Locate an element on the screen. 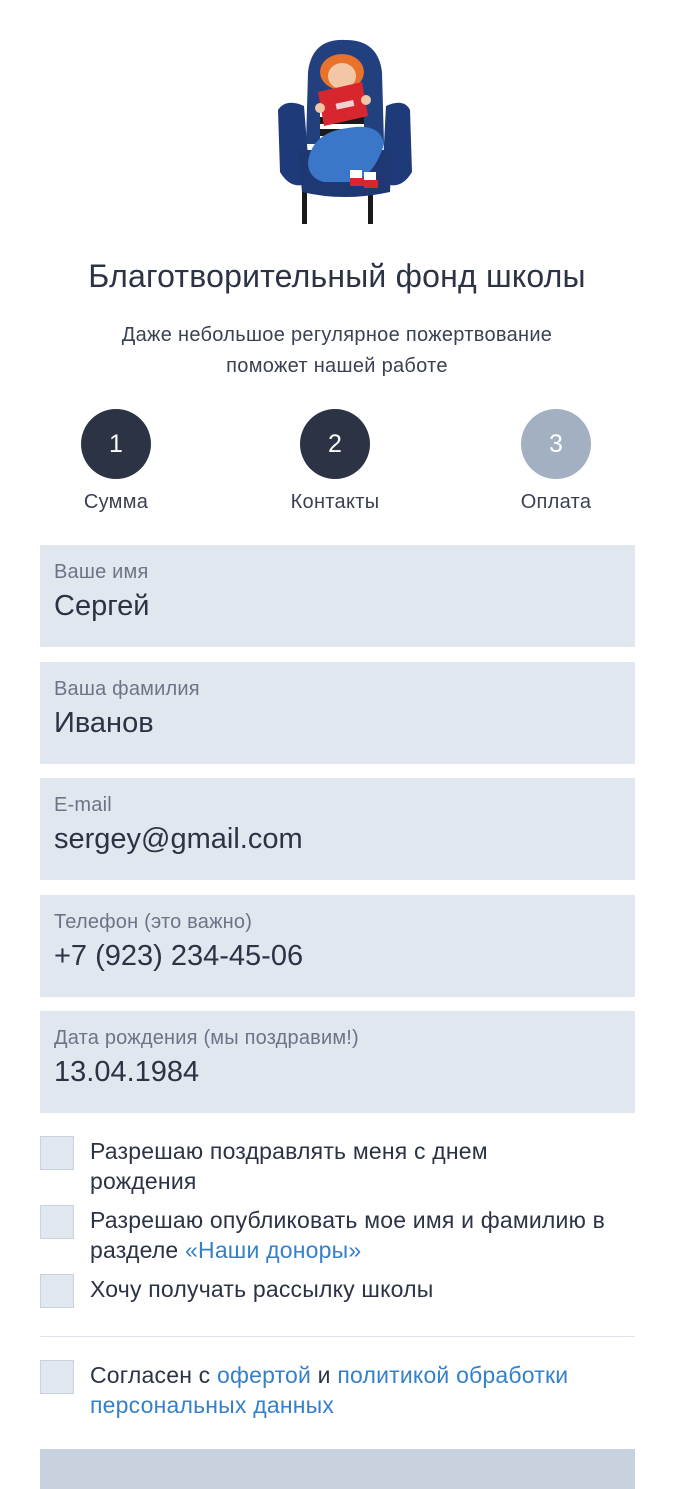 This screenshot has width=674, height=1489. field-label: Ваше имя is located at coordinates (101, 572).